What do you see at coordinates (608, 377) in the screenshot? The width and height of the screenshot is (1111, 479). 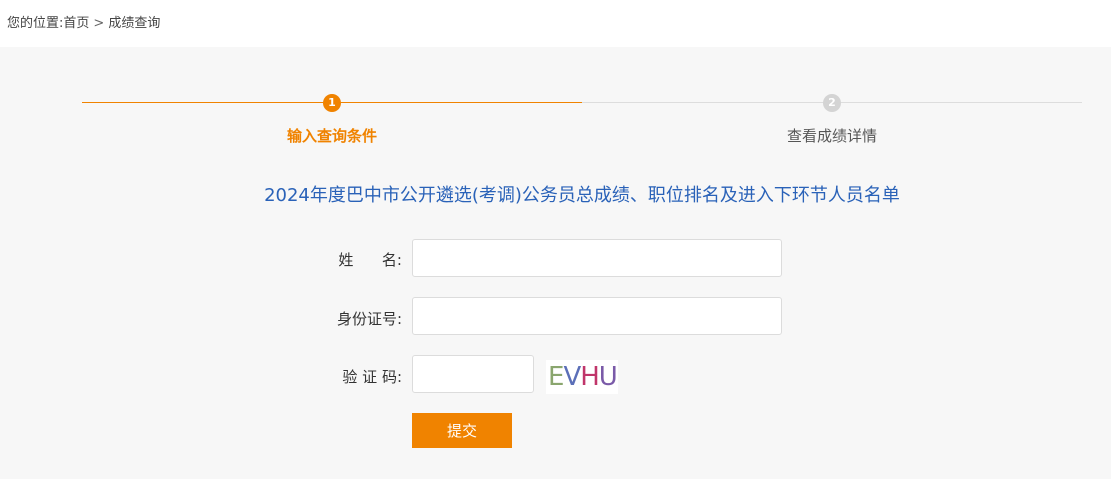 I see `captcha-char-4: U` at bounding box center [608, 377].